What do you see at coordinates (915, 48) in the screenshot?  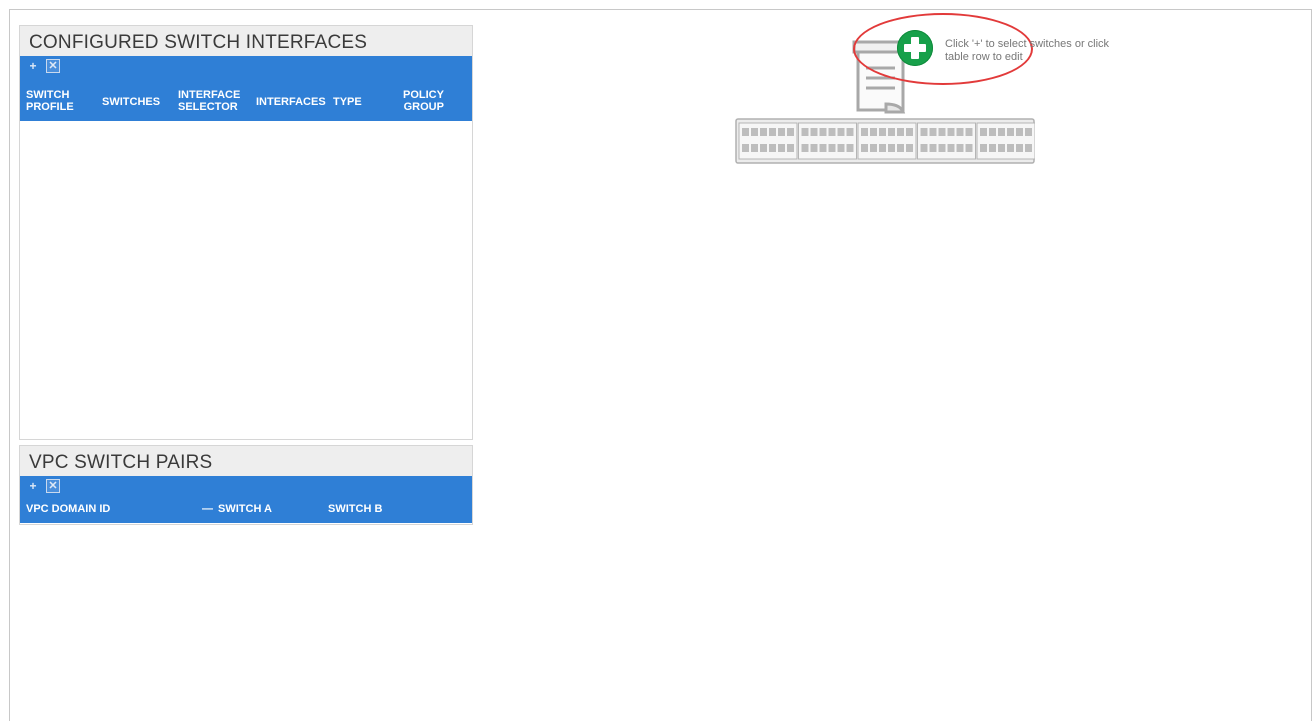 I see `plus-circle-icon` at bounding box center [915, 48].